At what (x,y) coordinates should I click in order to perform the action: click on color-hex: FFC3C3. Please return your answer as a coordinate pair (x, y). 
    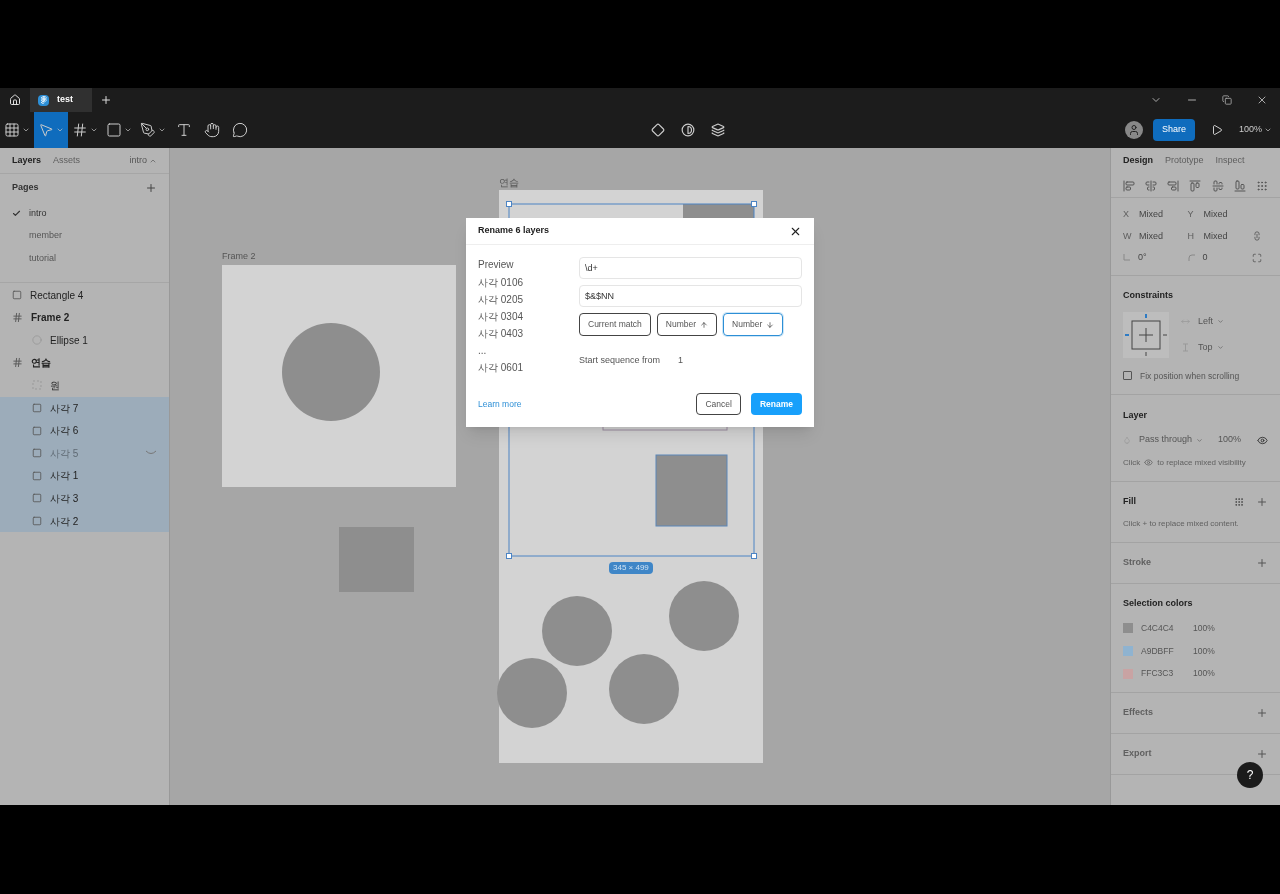
    Looking at the image, I should click on (1163, 673).